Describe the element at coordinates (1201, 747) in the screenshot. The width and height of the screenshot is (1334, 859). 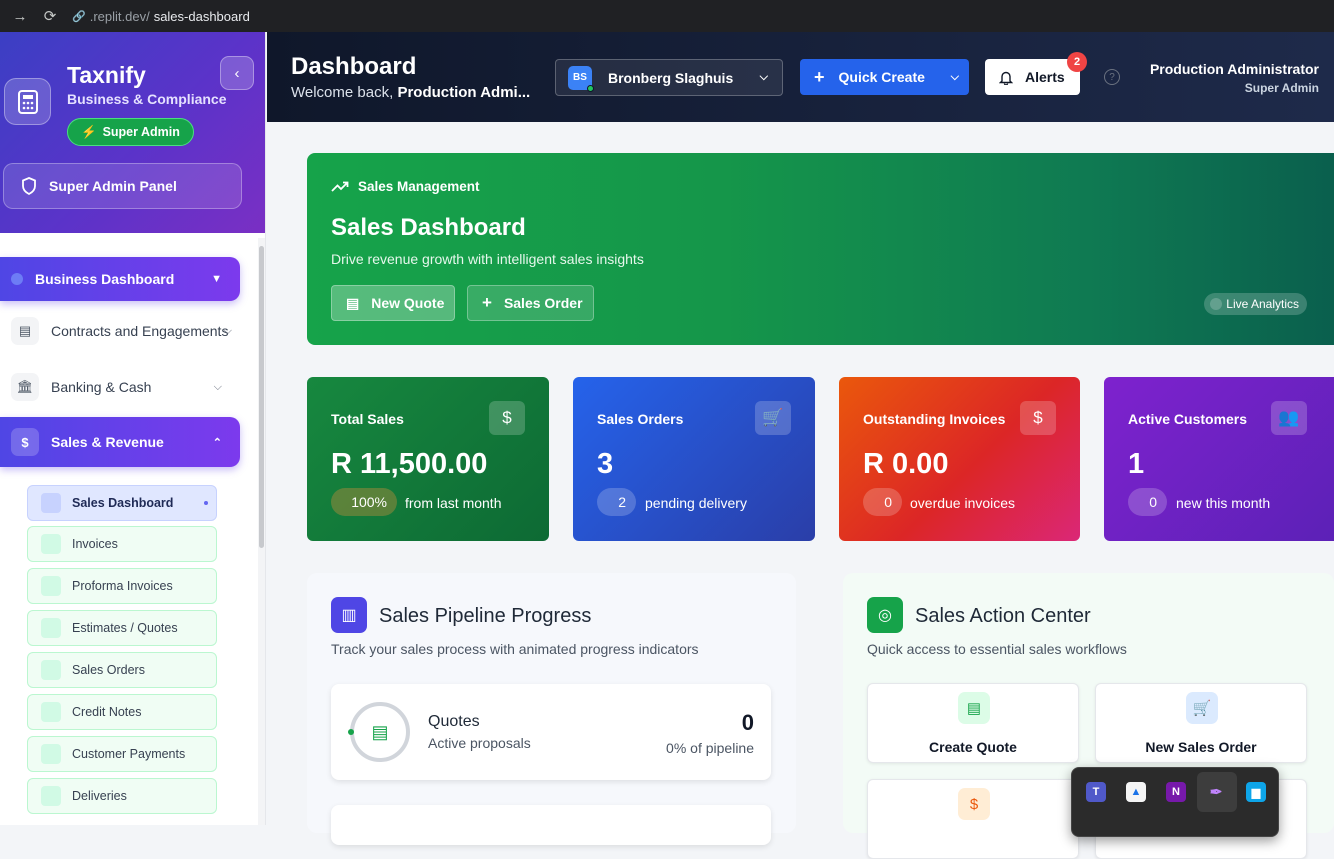
I see `action-label: New Sales Order` at that location.